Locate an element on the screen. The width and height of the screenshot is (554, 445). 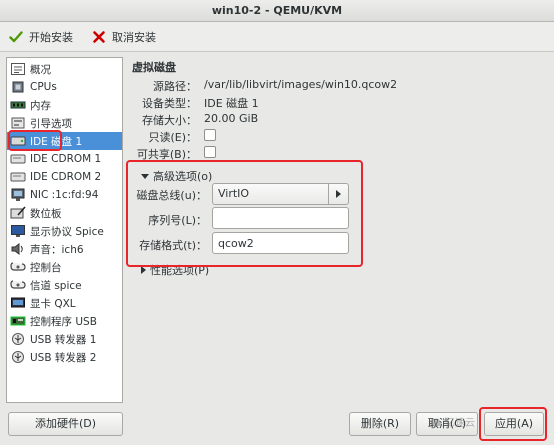
sidebar-item-label: IDE 磁盘 1 is located at coordinates (56, 141).